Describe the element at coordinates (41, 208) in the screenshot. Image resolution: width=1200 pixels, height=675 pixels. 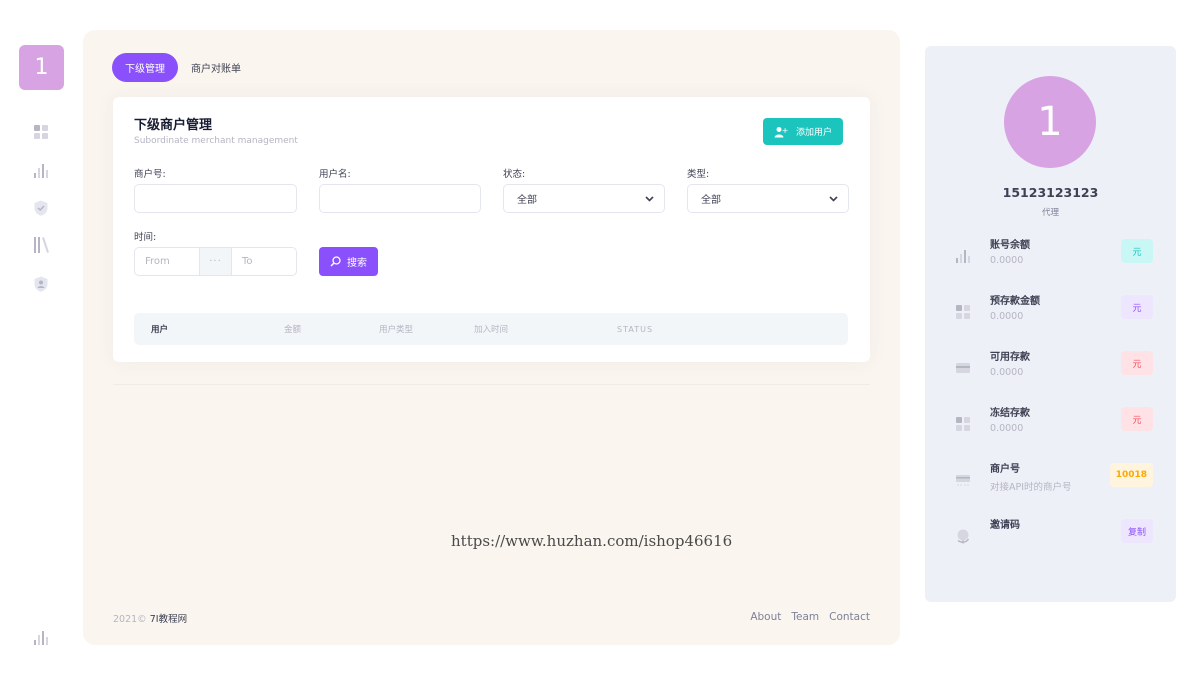
I see `shield-icon` at that location.